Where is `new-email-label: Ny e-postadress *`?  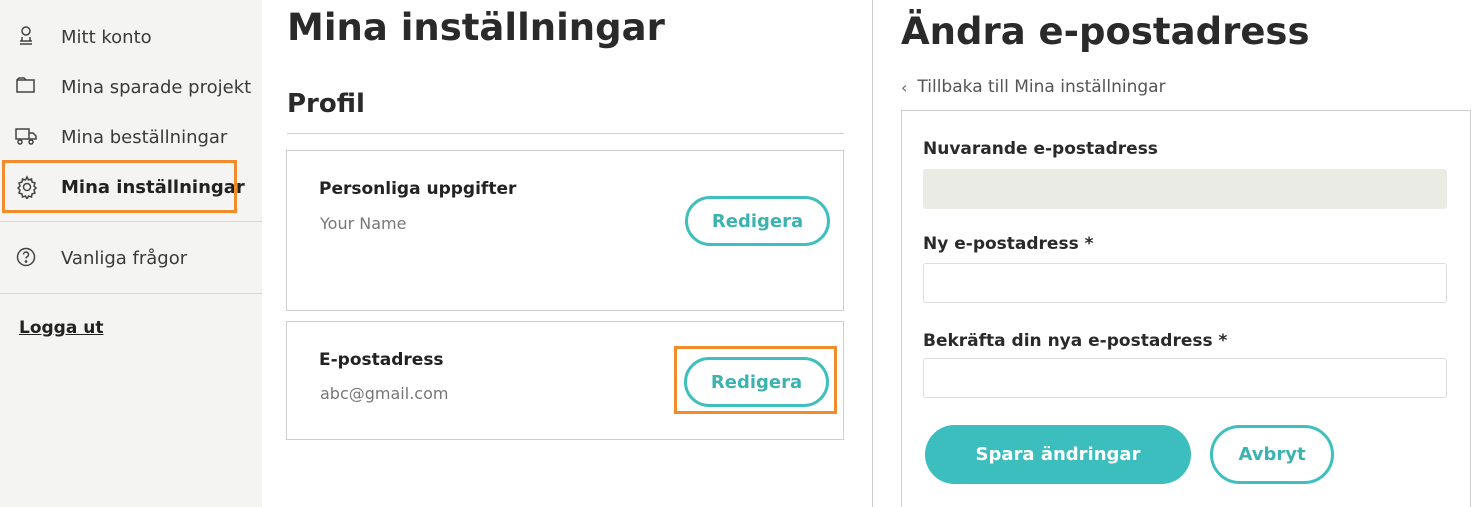 new-email-label: Ny e-postadress * is located at coordinates (1008, 244).